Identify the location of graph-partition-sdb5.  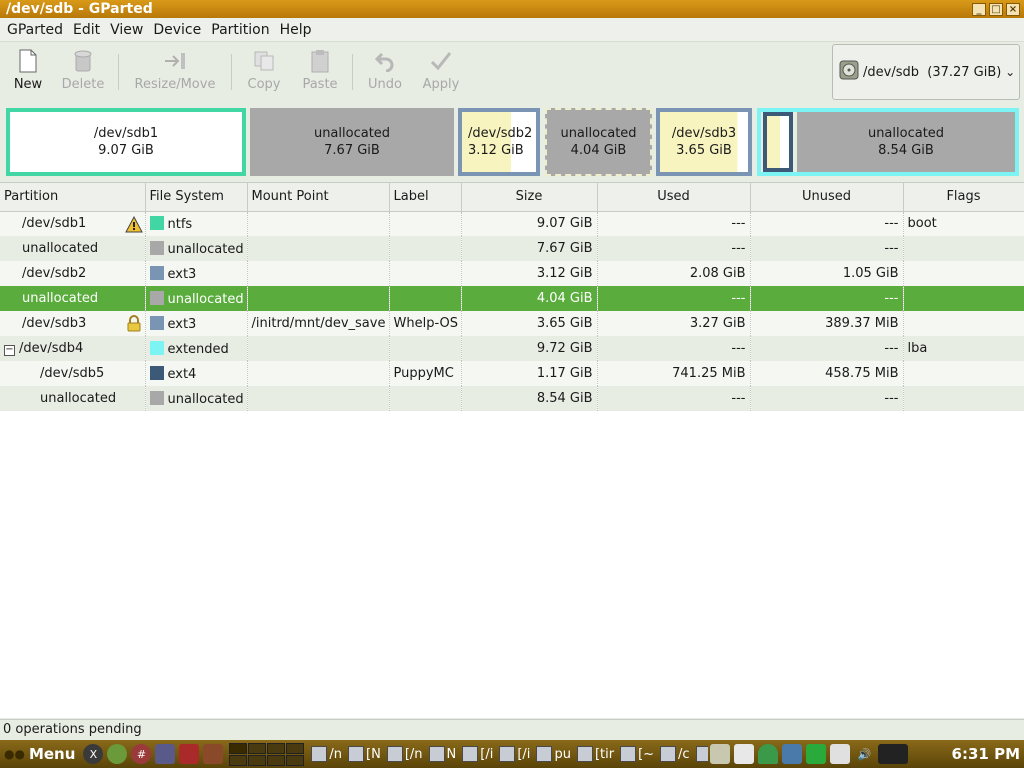
(778, 142).